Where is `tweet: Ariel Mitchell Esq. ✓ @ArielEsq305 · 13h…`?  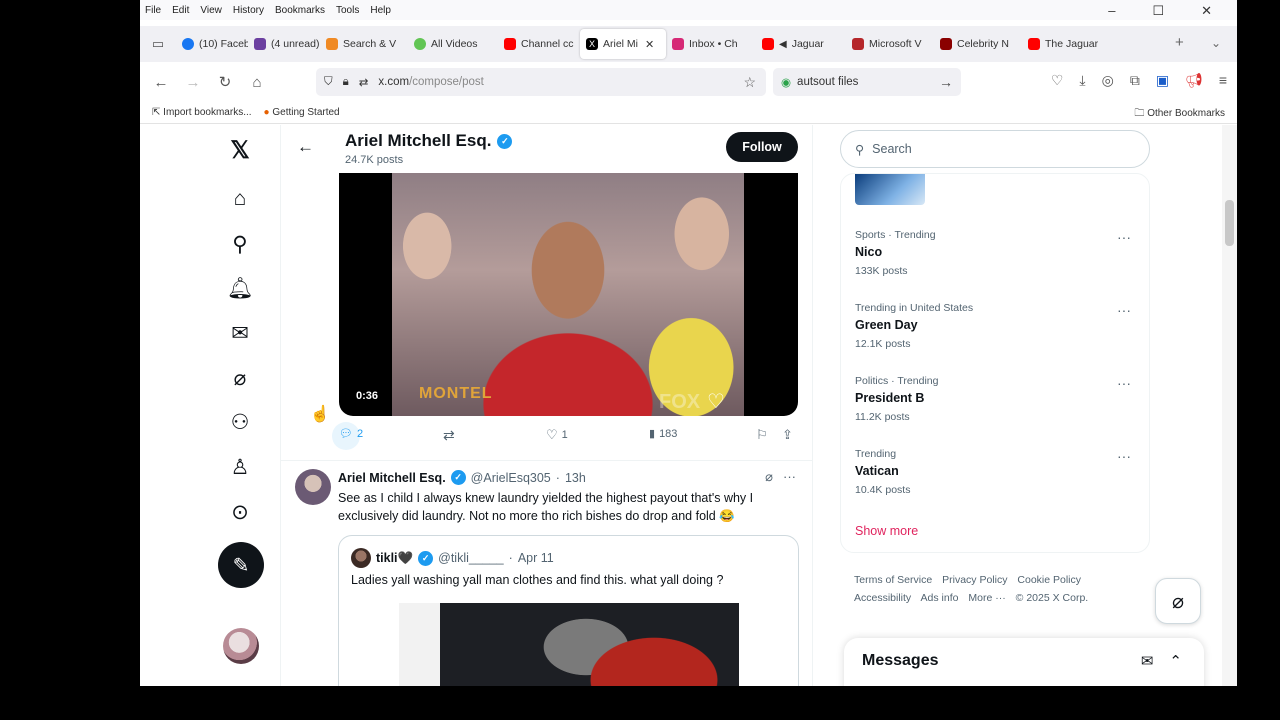 tweet: Ariel Mitchell Esq. ✓ @ArielEsq305 · 13h… is located at coordinates (546, 573).